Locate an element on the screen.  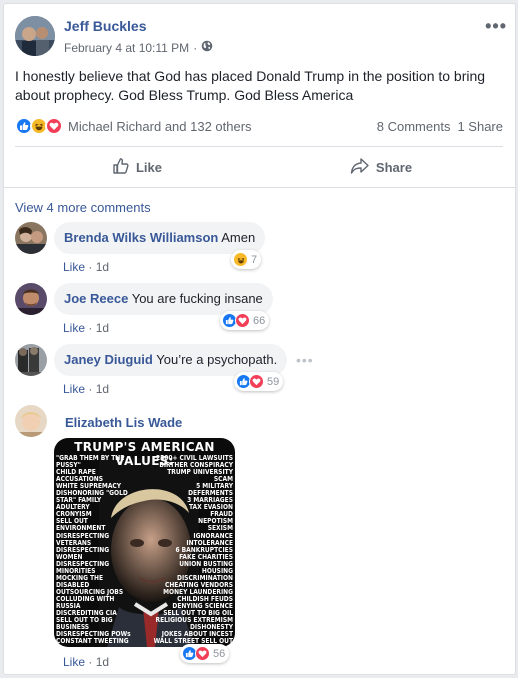
comment-bubble: Brenda Wilks Williamson Amen is located at coordinates (160, 238).